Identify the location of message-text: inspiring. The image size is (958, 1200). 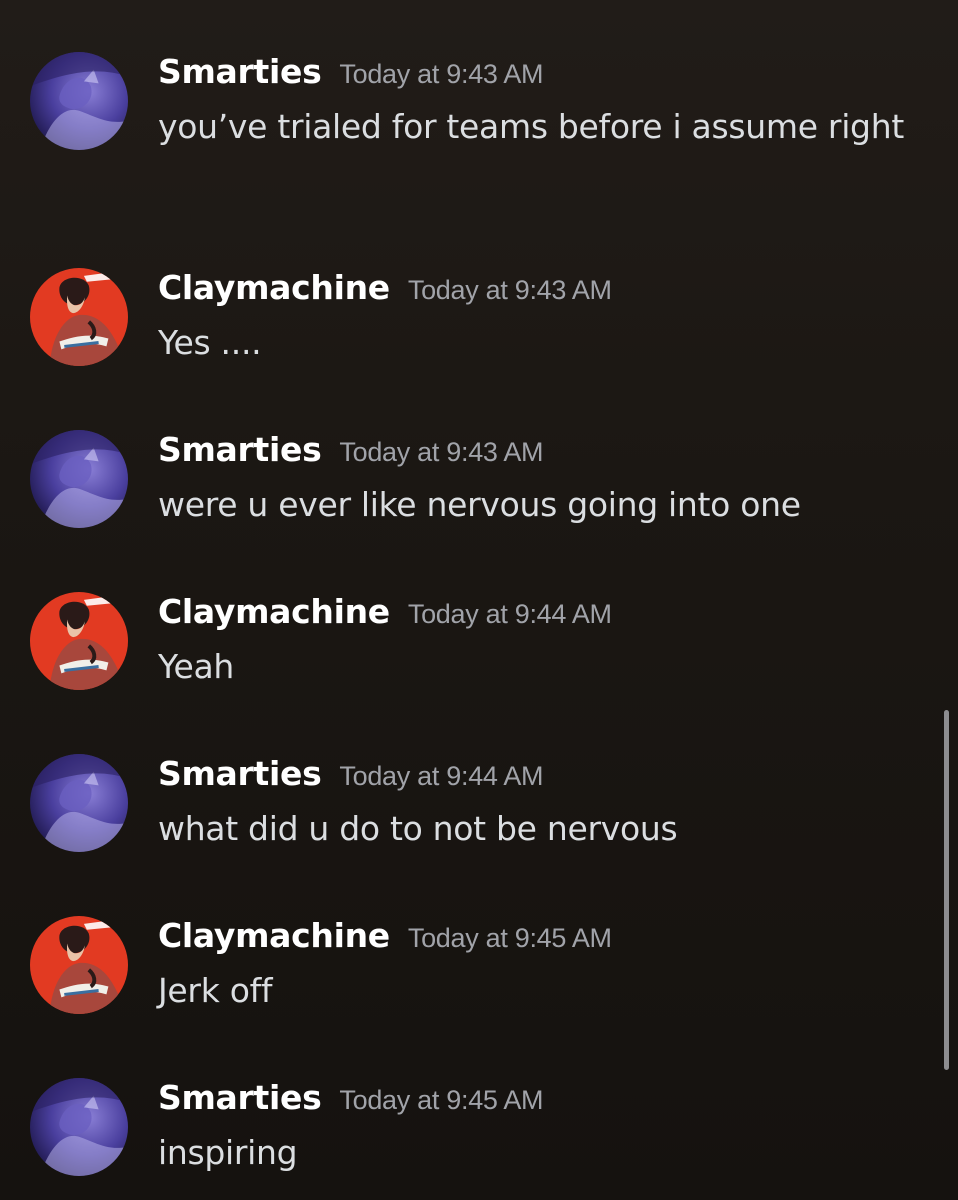
(228, 1152).